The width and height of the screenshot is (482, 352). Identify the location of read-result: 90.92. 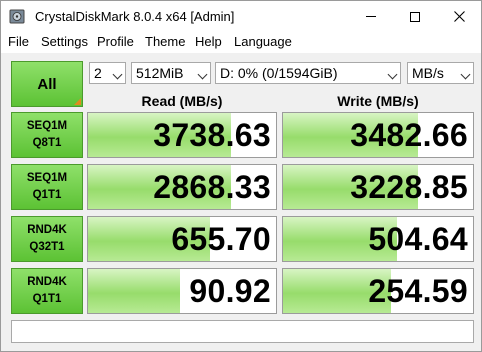
(182, 291).